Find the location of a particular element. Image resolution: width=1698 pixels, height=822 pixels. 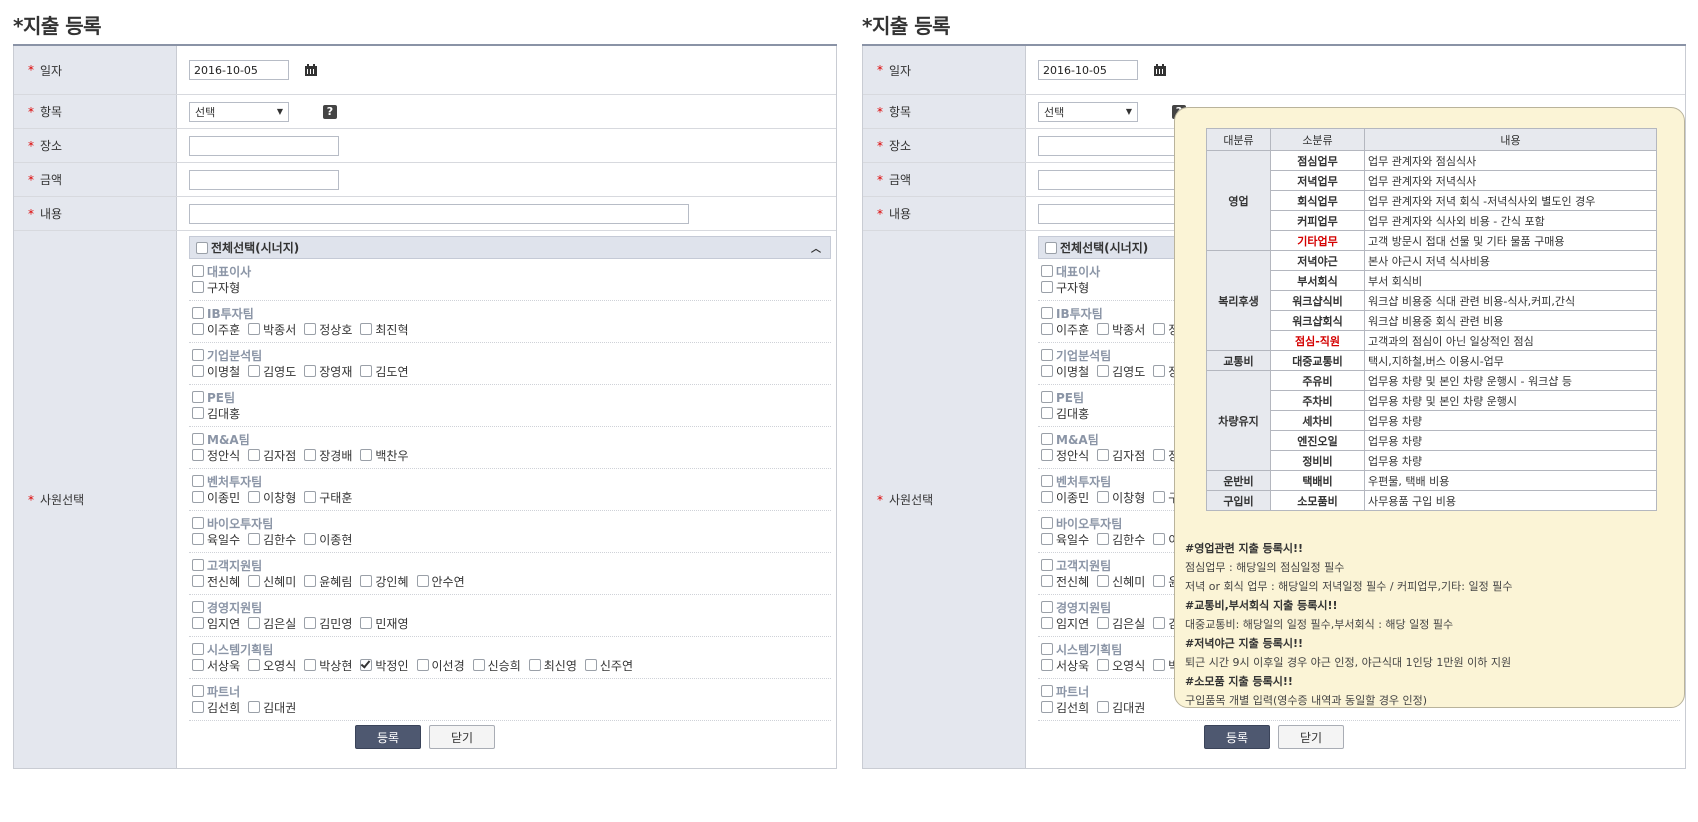

employee-option: 강인혜 is located at coordinates (383, 581).